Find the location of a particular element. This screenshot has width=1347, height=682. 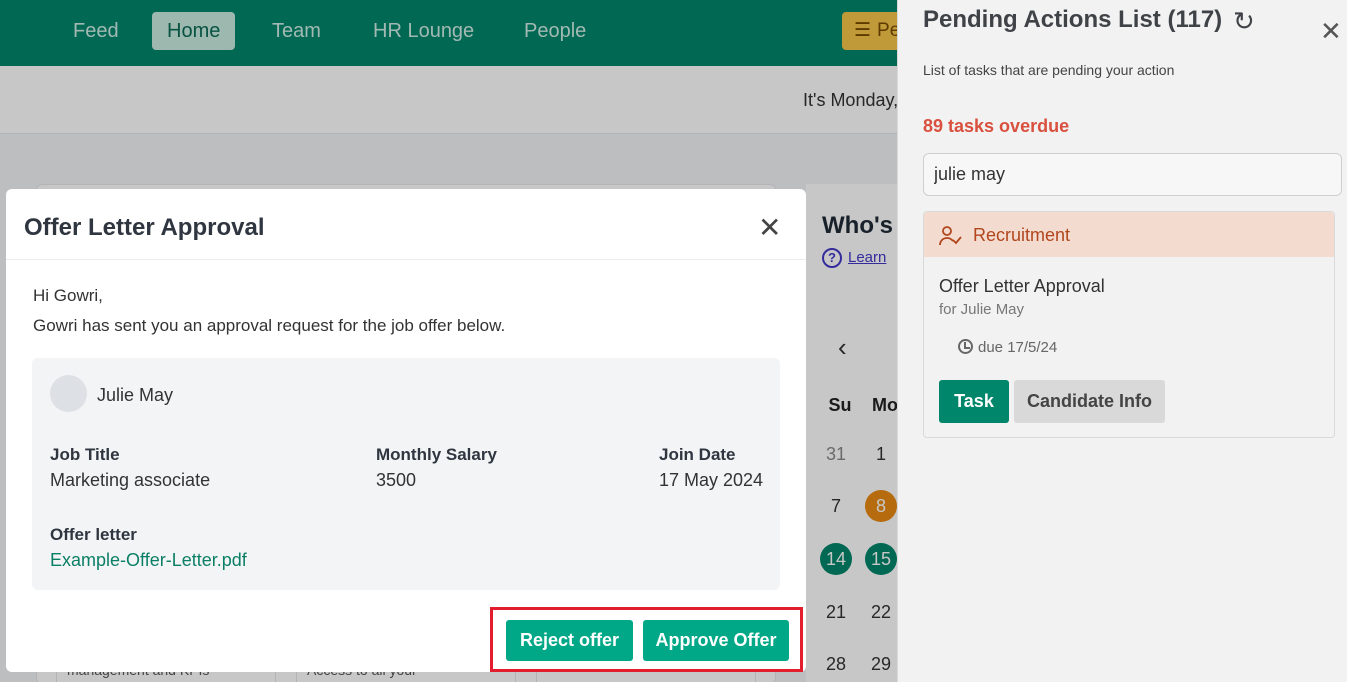

task-due: due 17/5/24 is located at coordinates (1007, 347).